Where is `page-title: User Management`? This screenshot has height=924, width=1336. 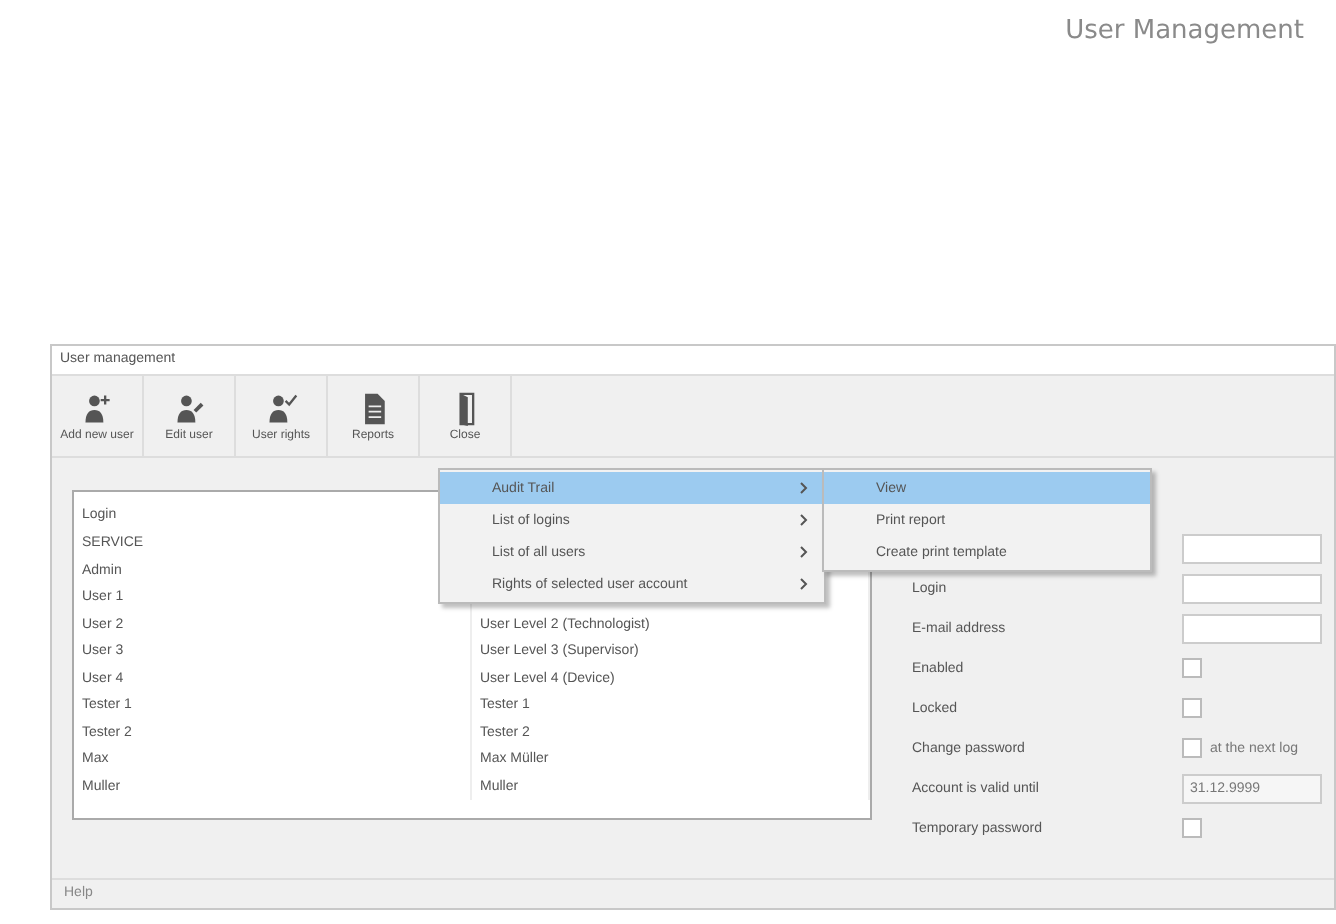
page-title: User Management is located at coordinates (1184, 31).